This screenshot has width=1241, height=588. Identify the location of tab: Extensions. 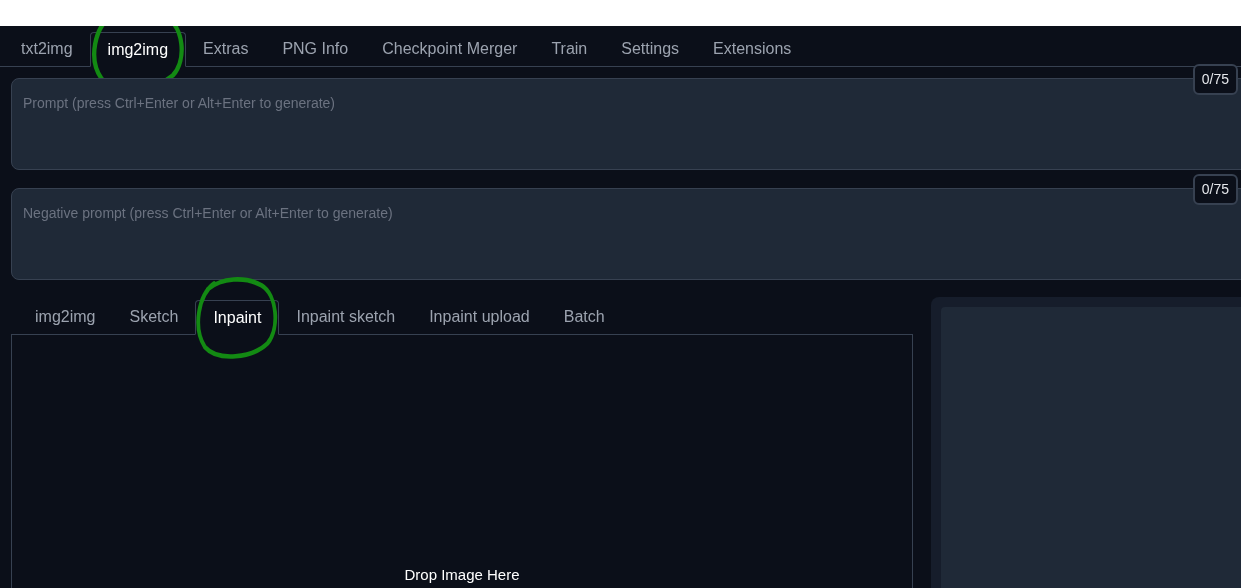
(752, 48).